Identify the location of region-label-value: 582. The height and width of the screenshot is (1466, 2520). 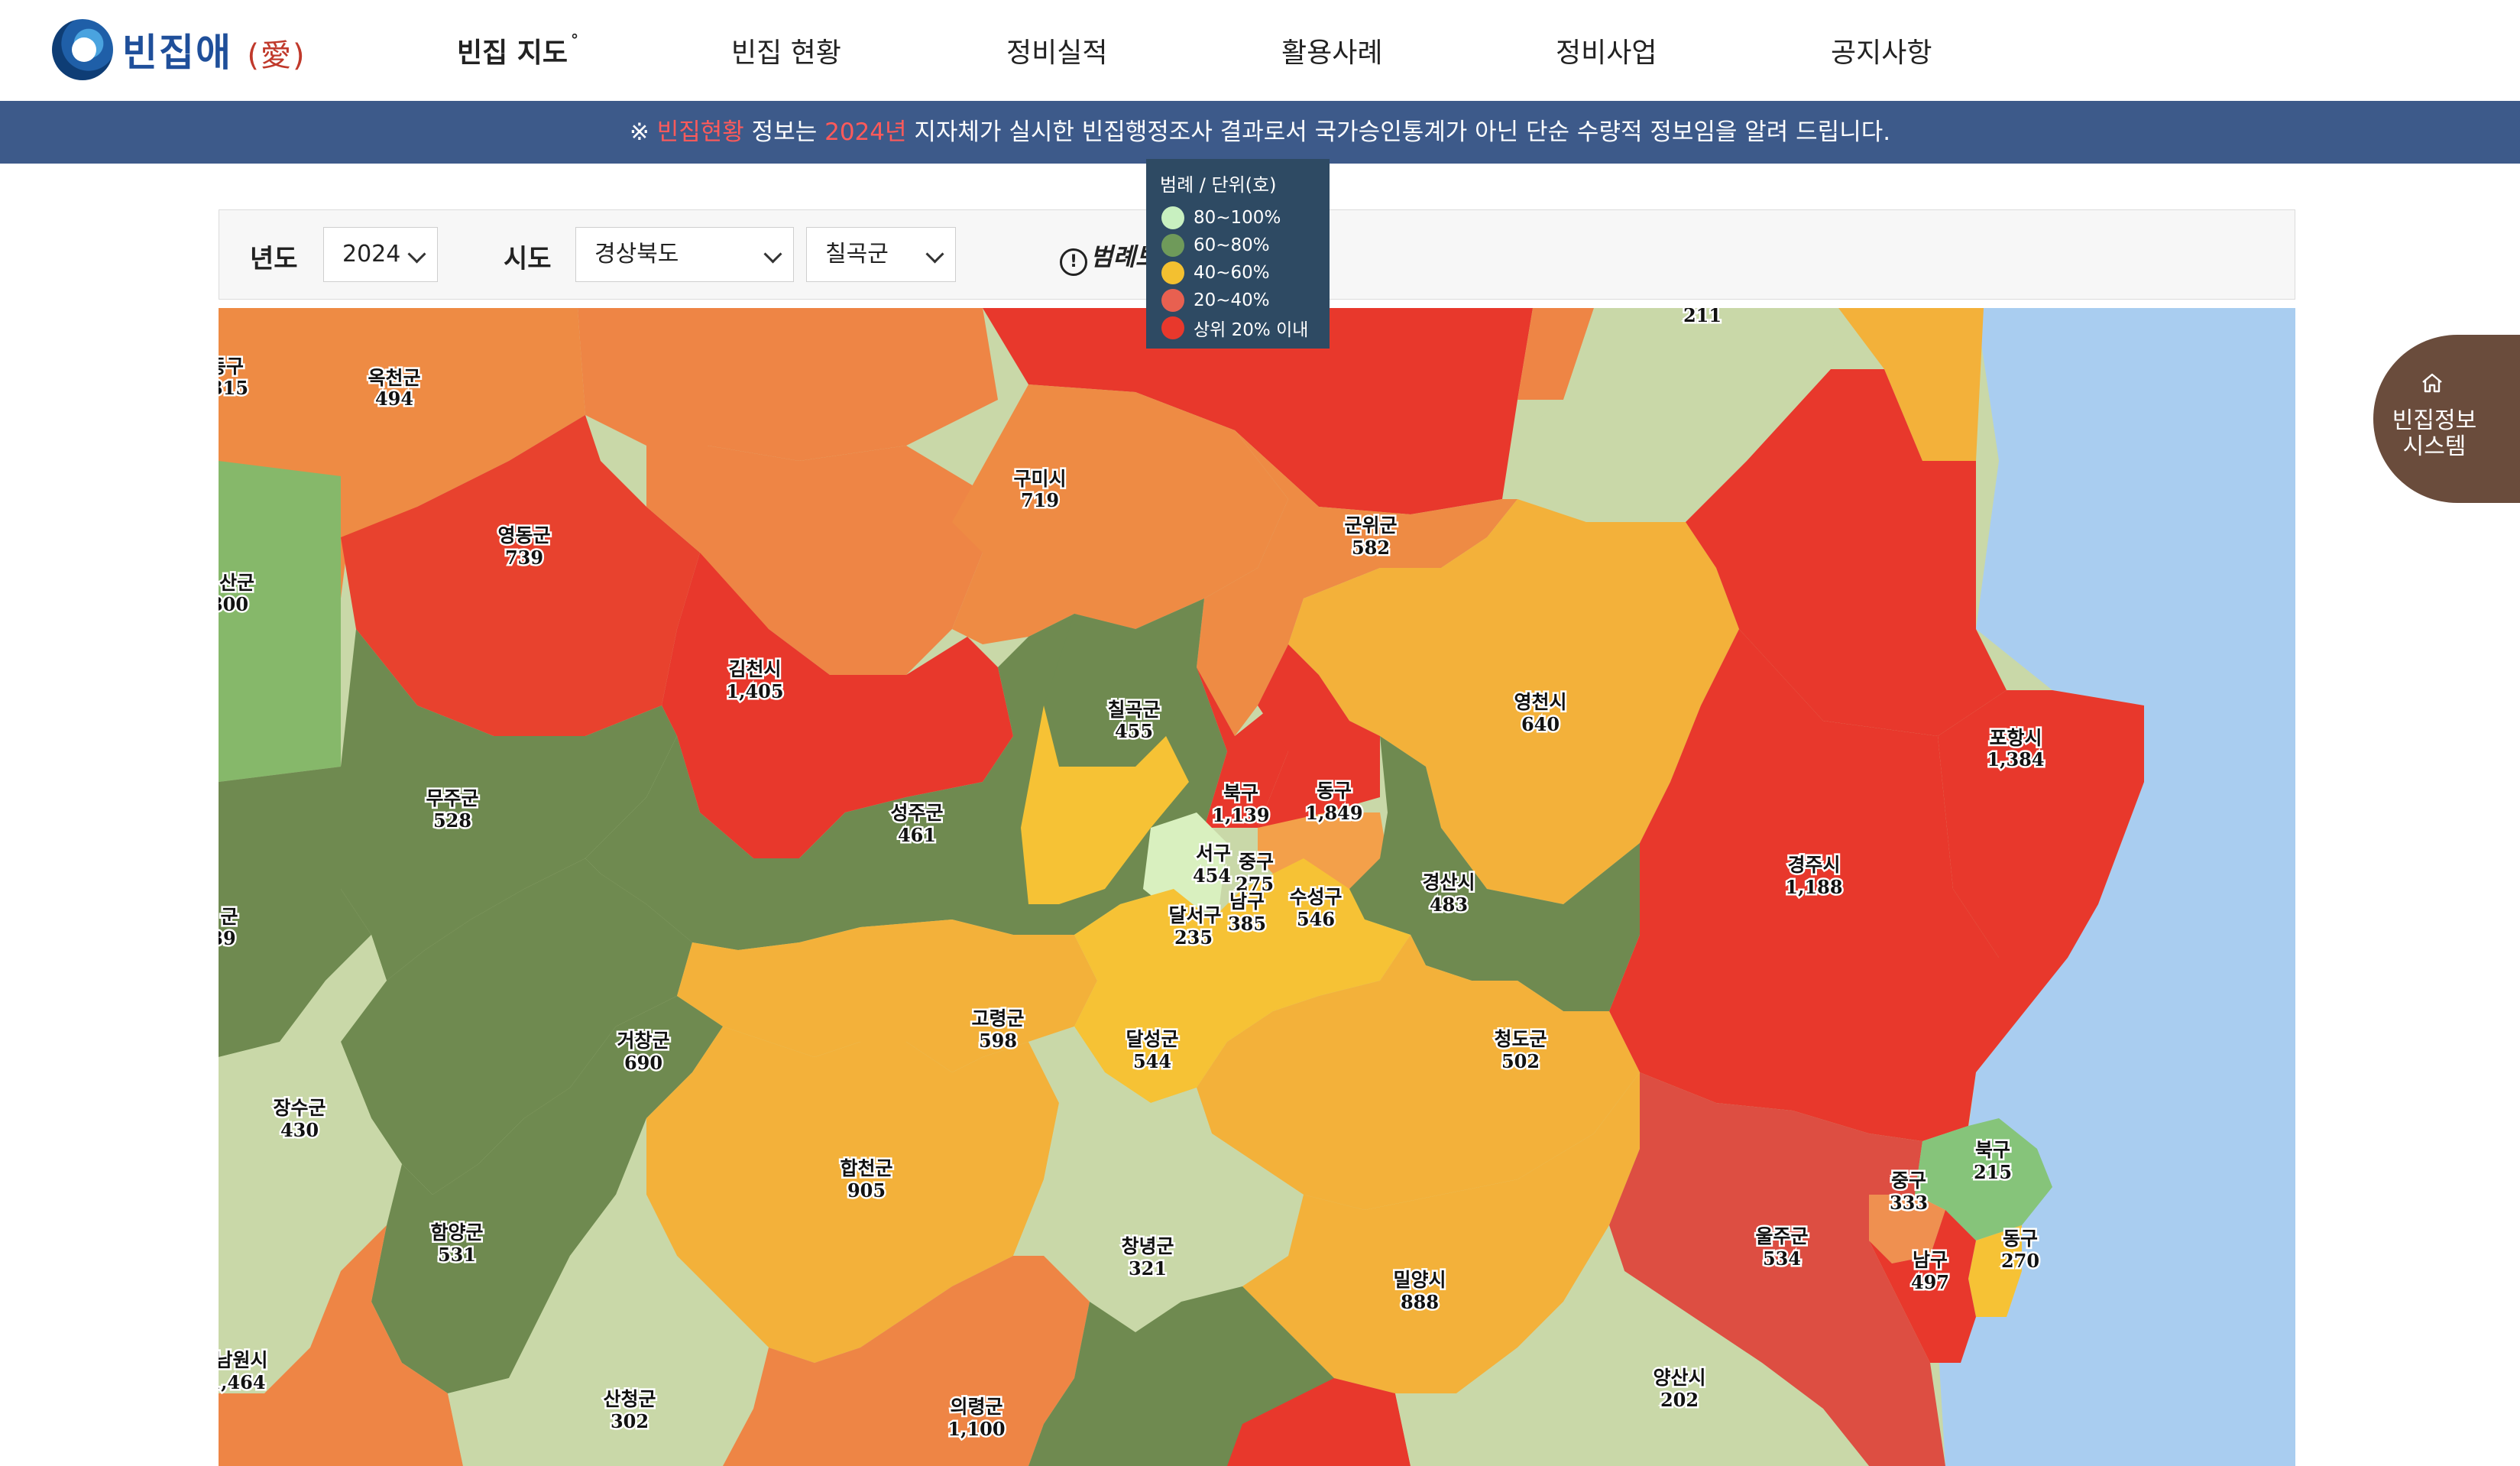
(1371, 548).